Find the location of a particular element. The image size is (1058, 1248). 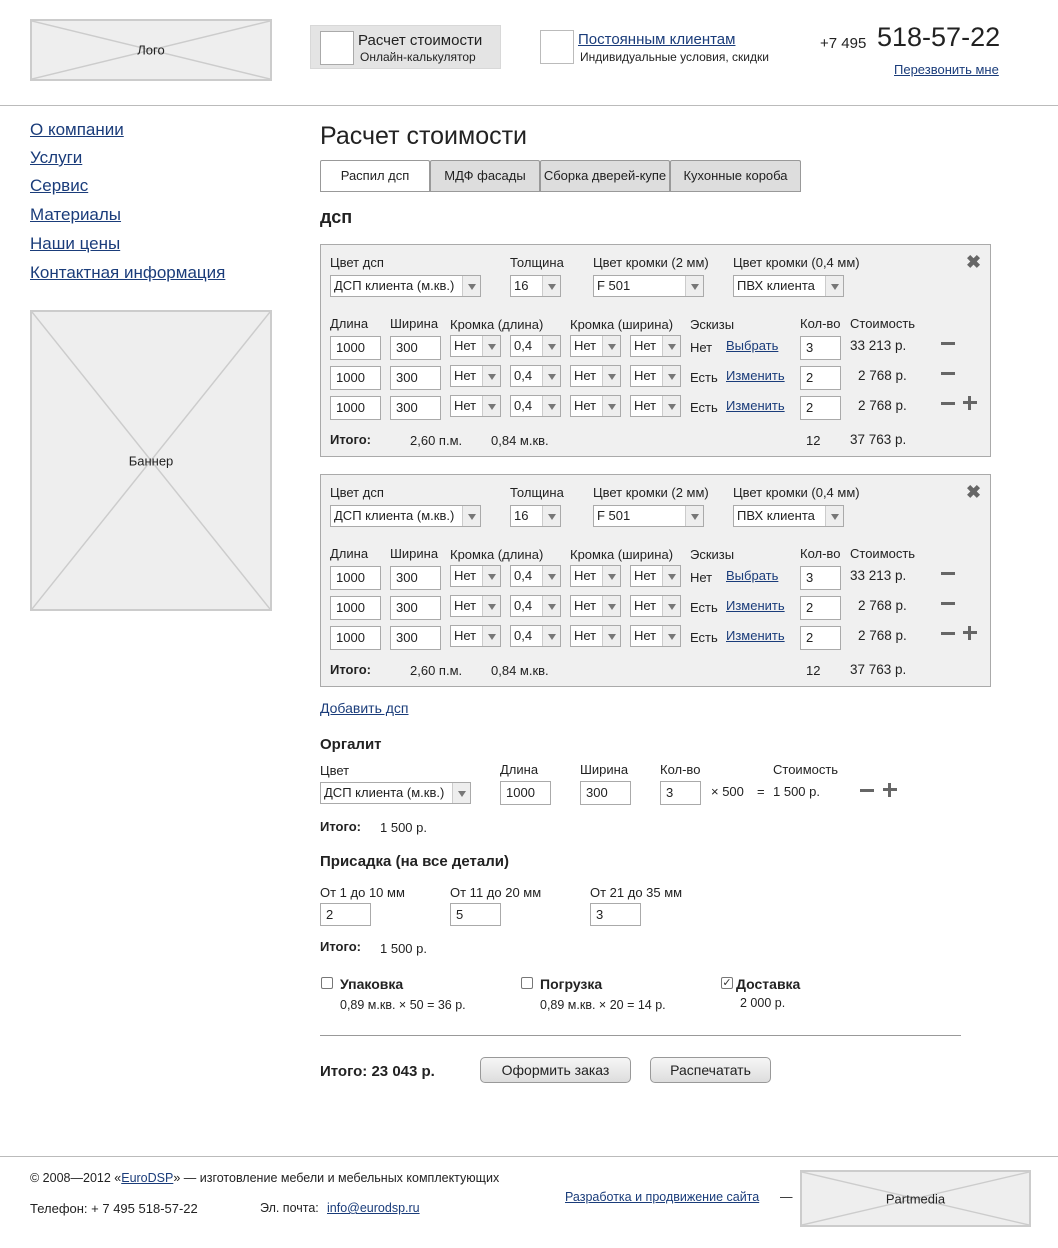

calc-block: Расчет стоимости Онлайн-калькулятор is located at coordinates (405, 47).